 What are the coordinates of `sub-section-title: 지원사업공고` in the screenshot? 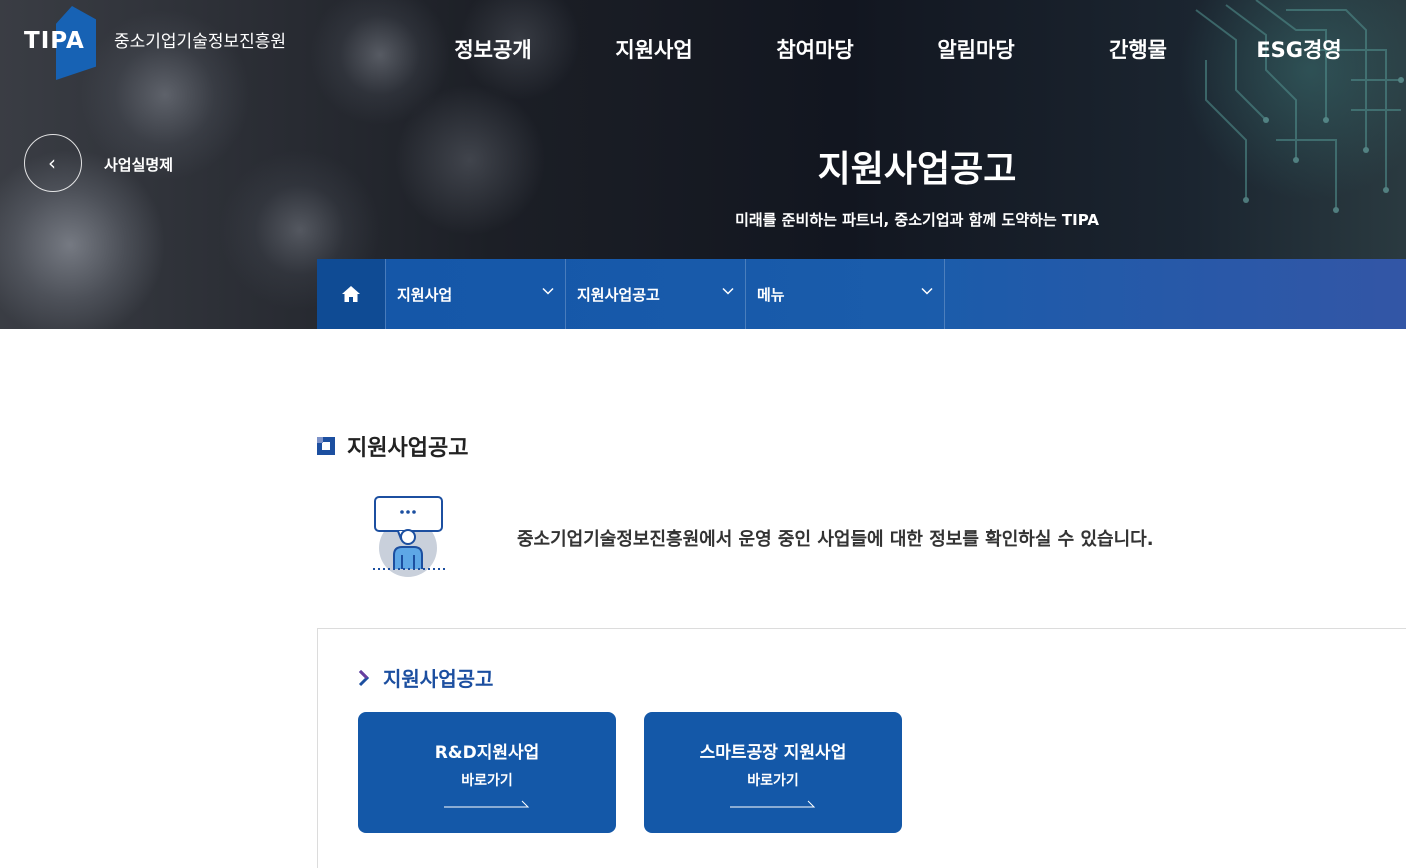 It's located at (425, 677).